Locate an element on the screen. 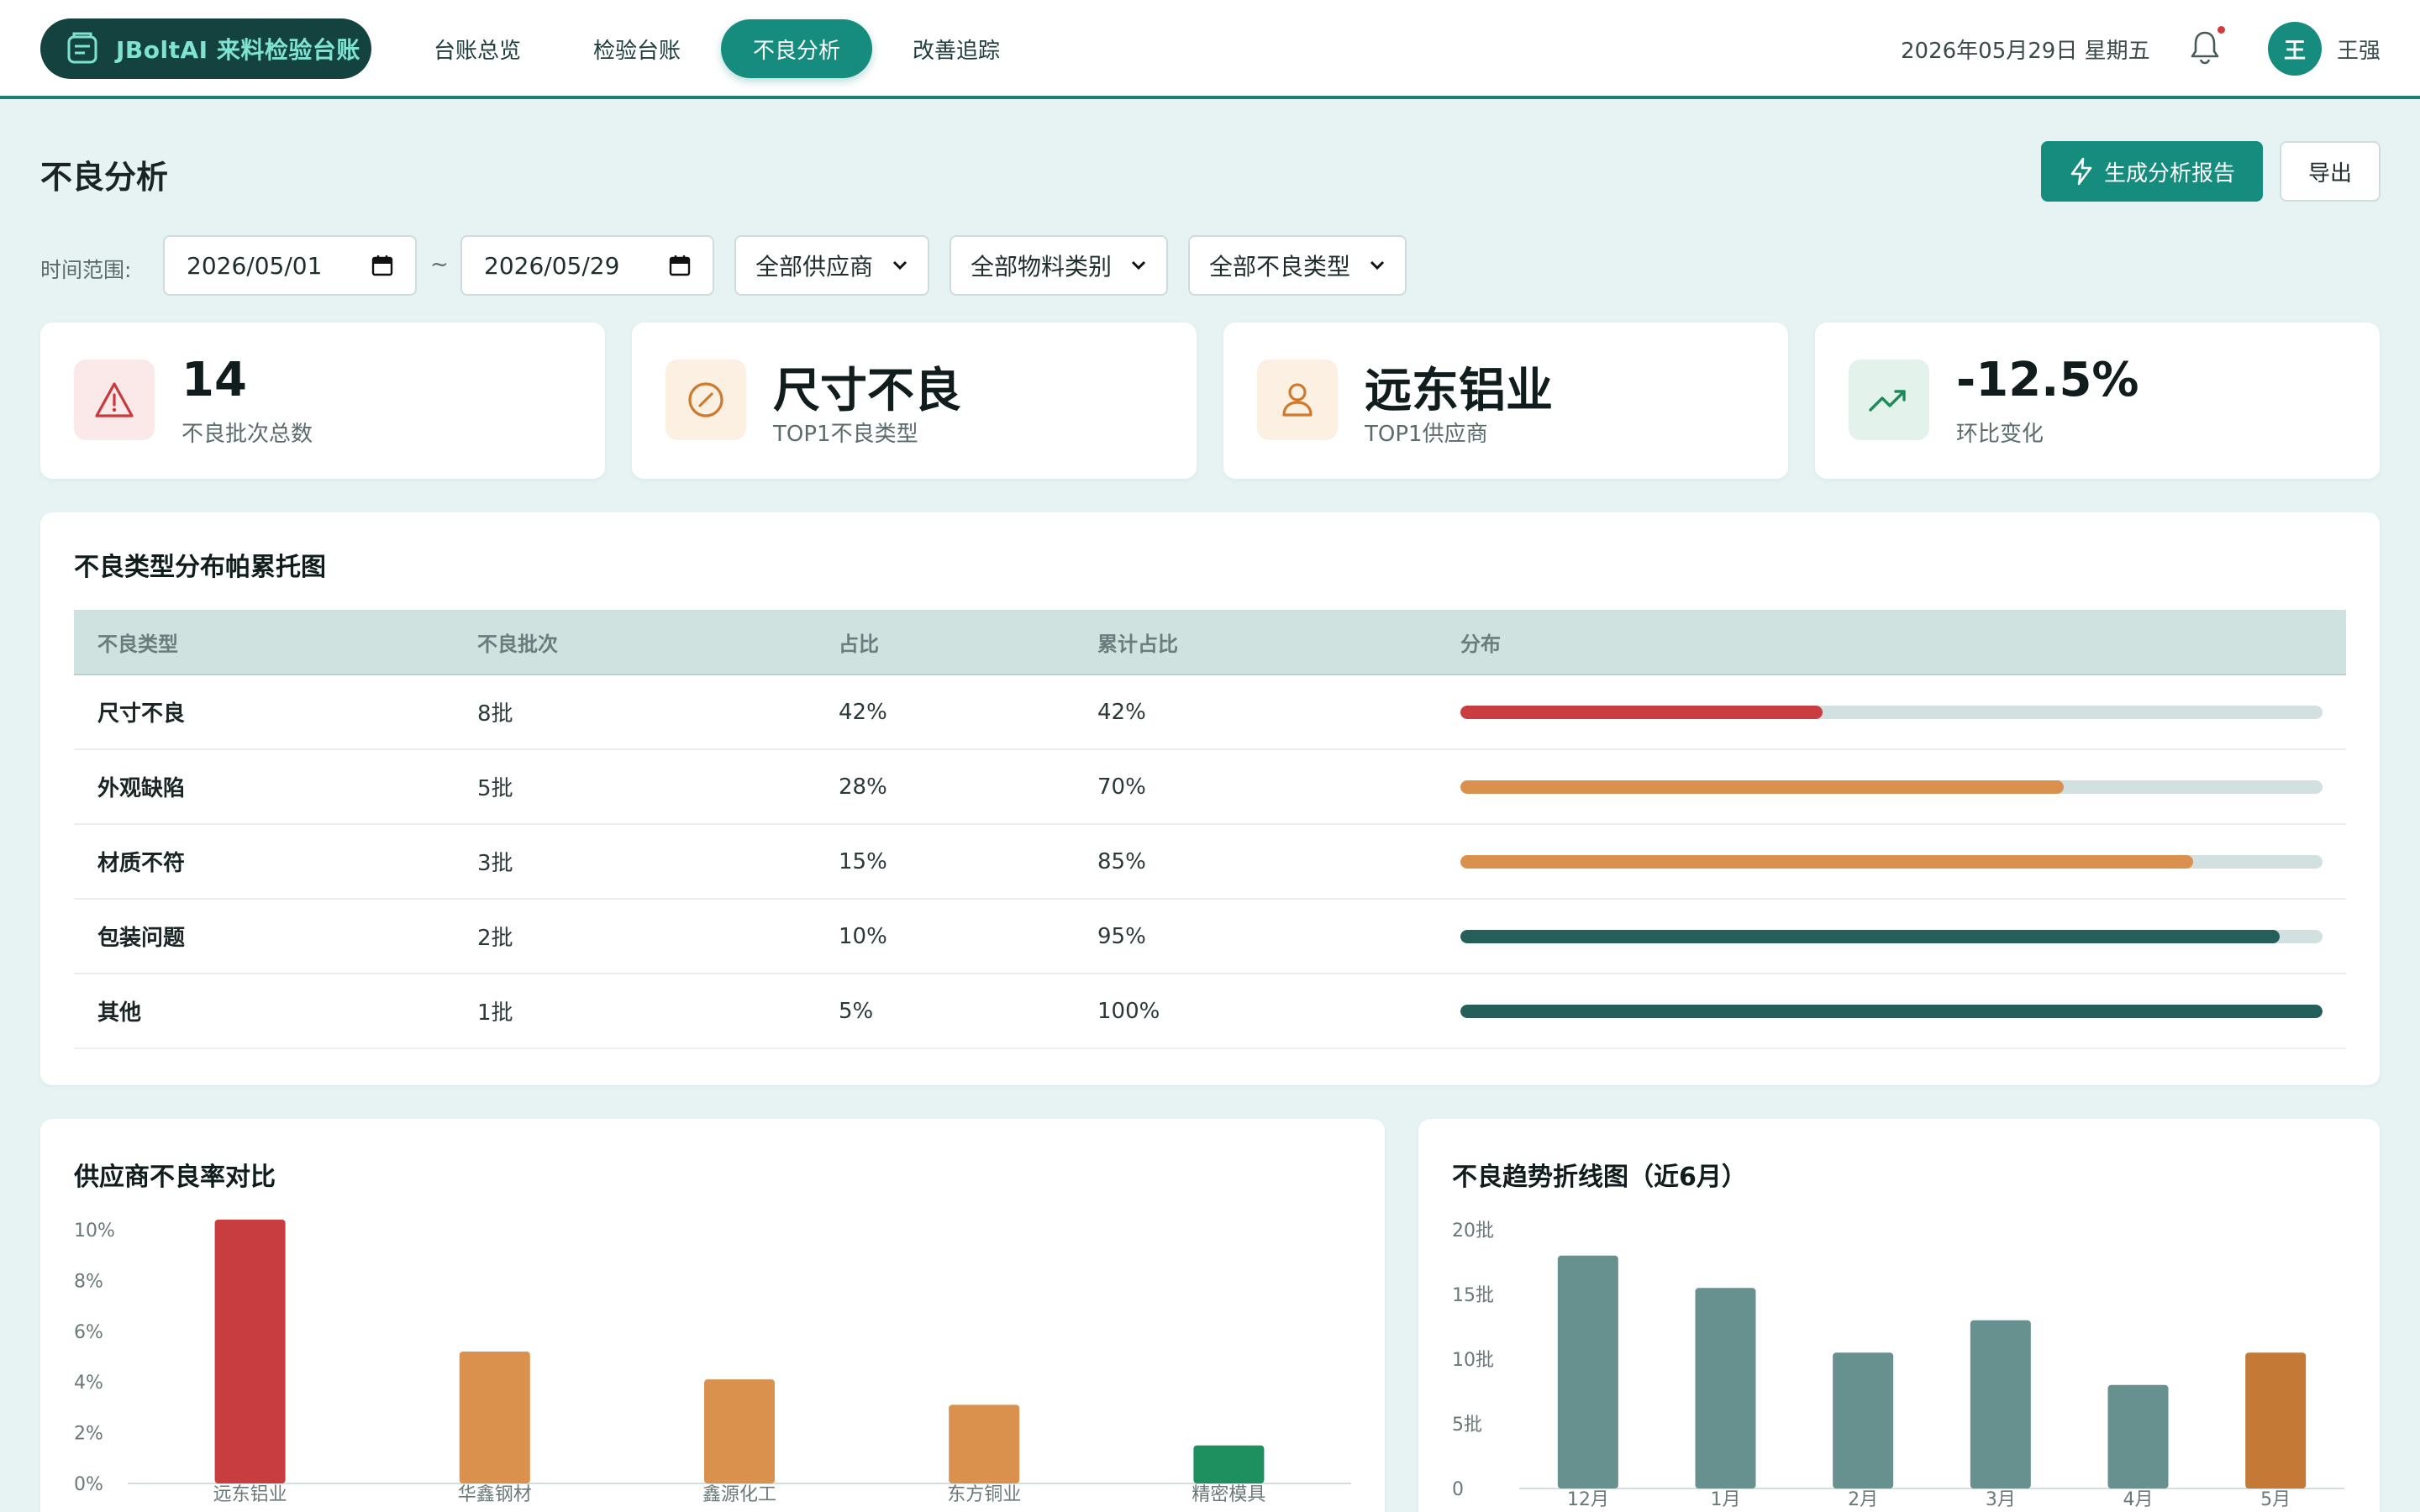 The width and height of the screenshot is (2420, 1512). kpi-card-mom-change: -12.5% 环比变化 is located at coordinates (2097, 401).